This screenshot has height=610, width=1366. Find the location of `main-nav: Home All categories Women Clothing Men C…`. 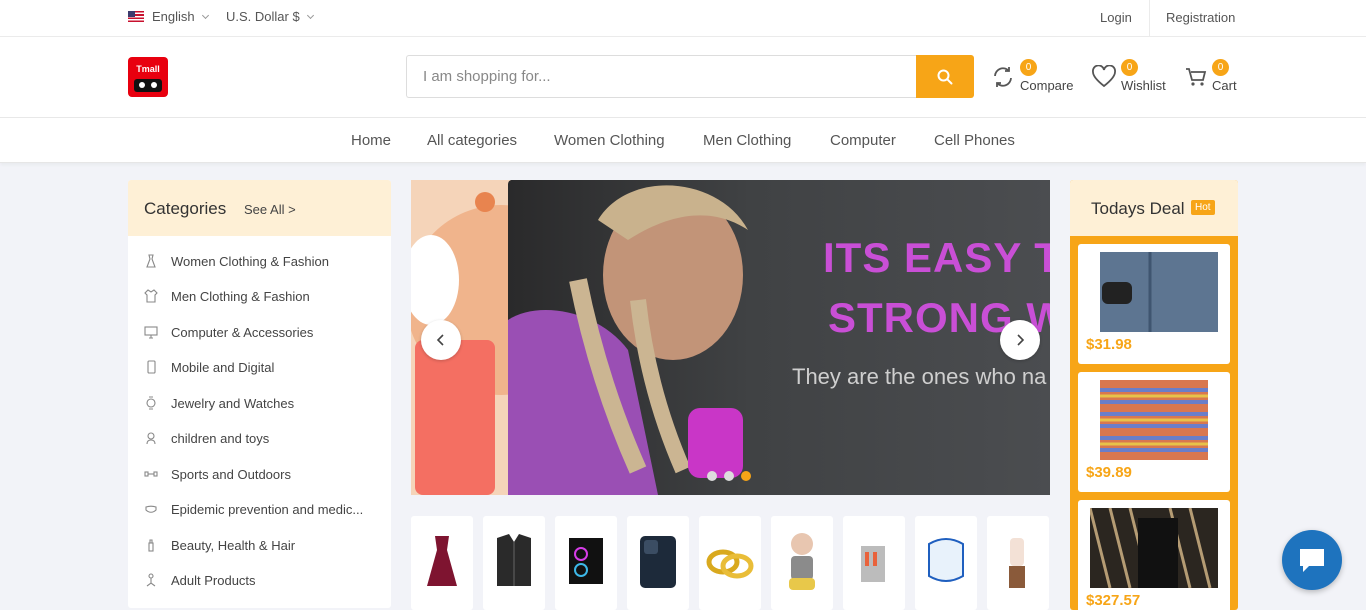

main-nav: Home All categories Women Clothing Men C… is located at coordinates (683, 140).